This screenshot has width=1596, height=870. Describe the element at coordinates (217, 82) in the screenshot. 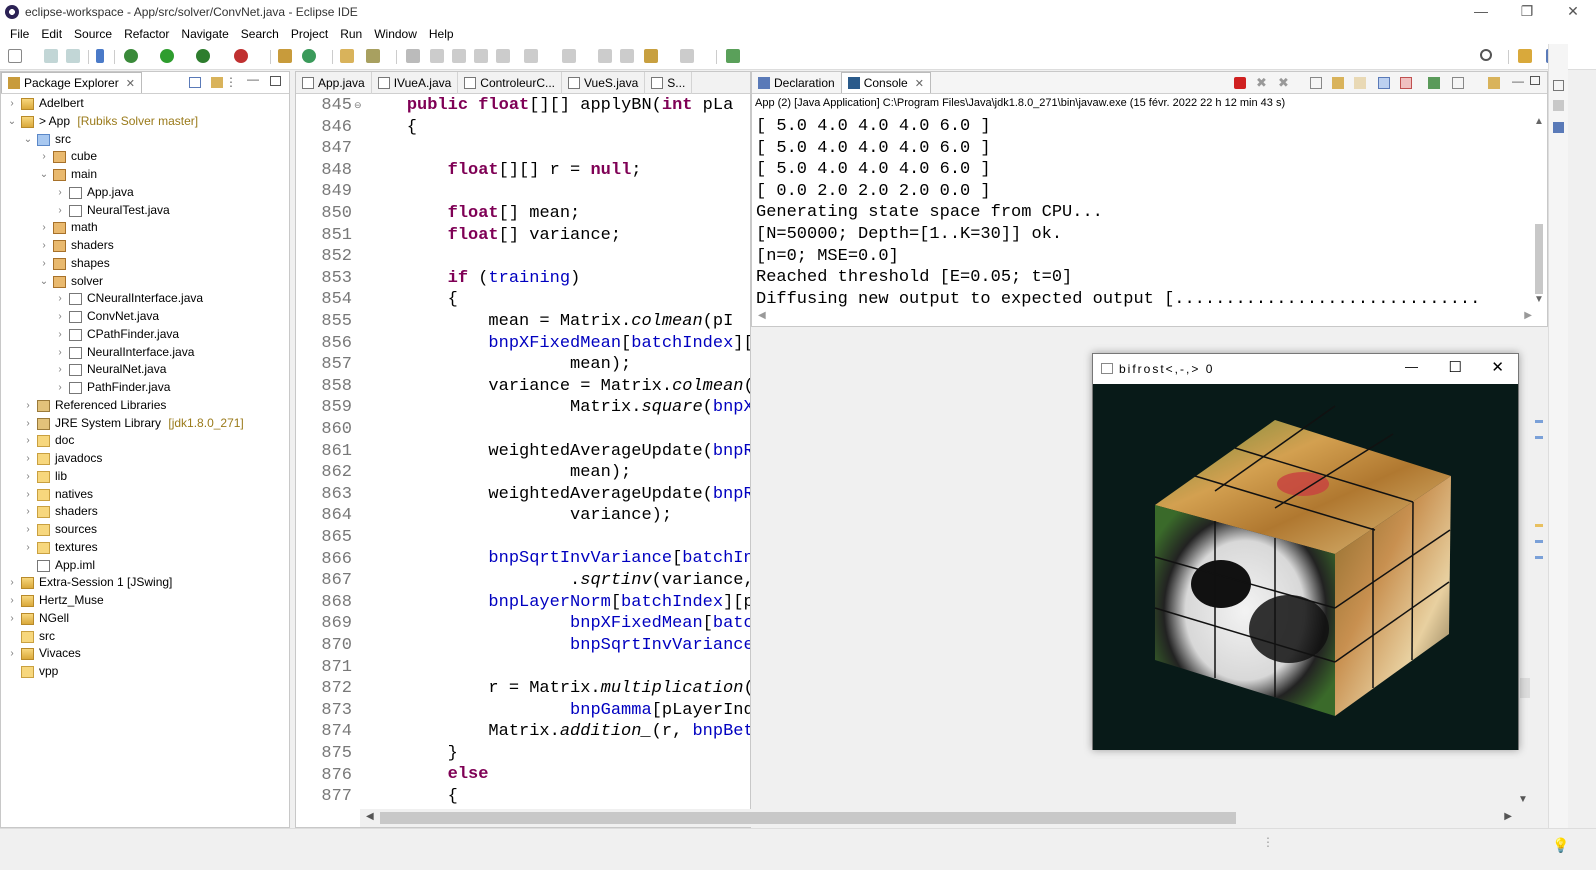

I see `link-with-editor-icon` at that location.